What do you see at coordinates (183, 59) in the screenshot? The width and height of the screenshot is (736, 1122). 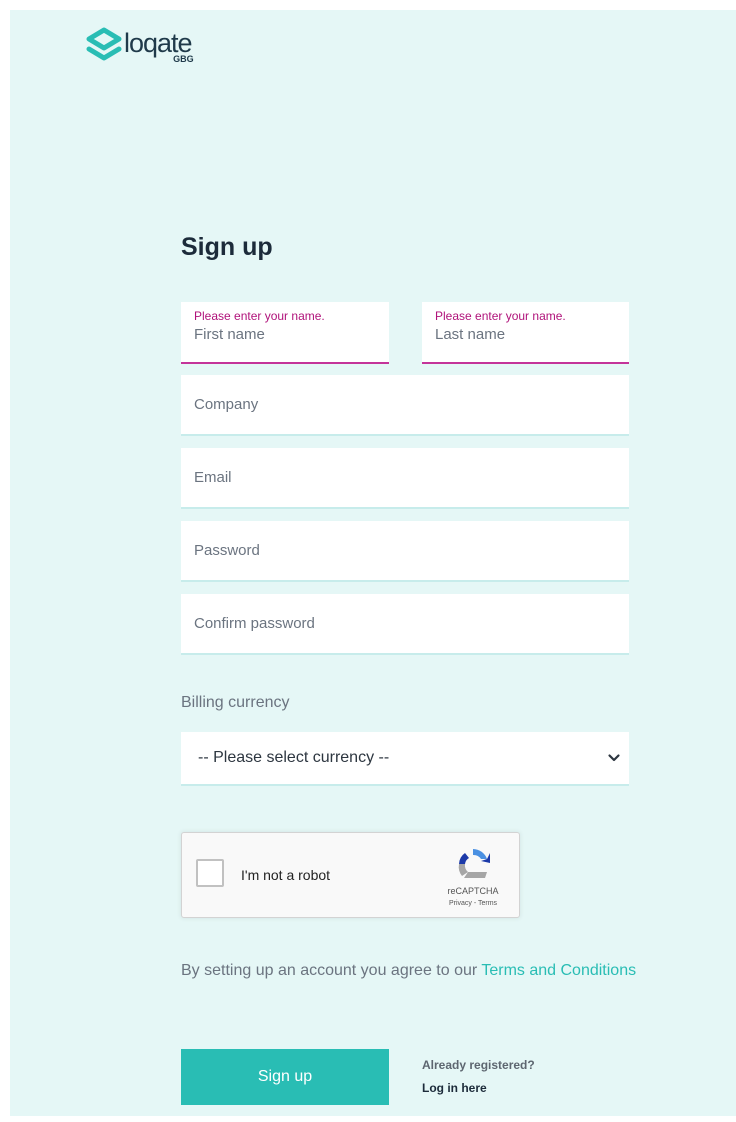 I see `logo-sub: GBG` at bounding box center [183, 59].